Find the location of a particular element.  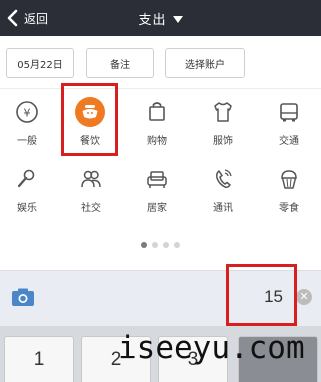

category-clothing: 服饰 is located at coordinates (223, 123).